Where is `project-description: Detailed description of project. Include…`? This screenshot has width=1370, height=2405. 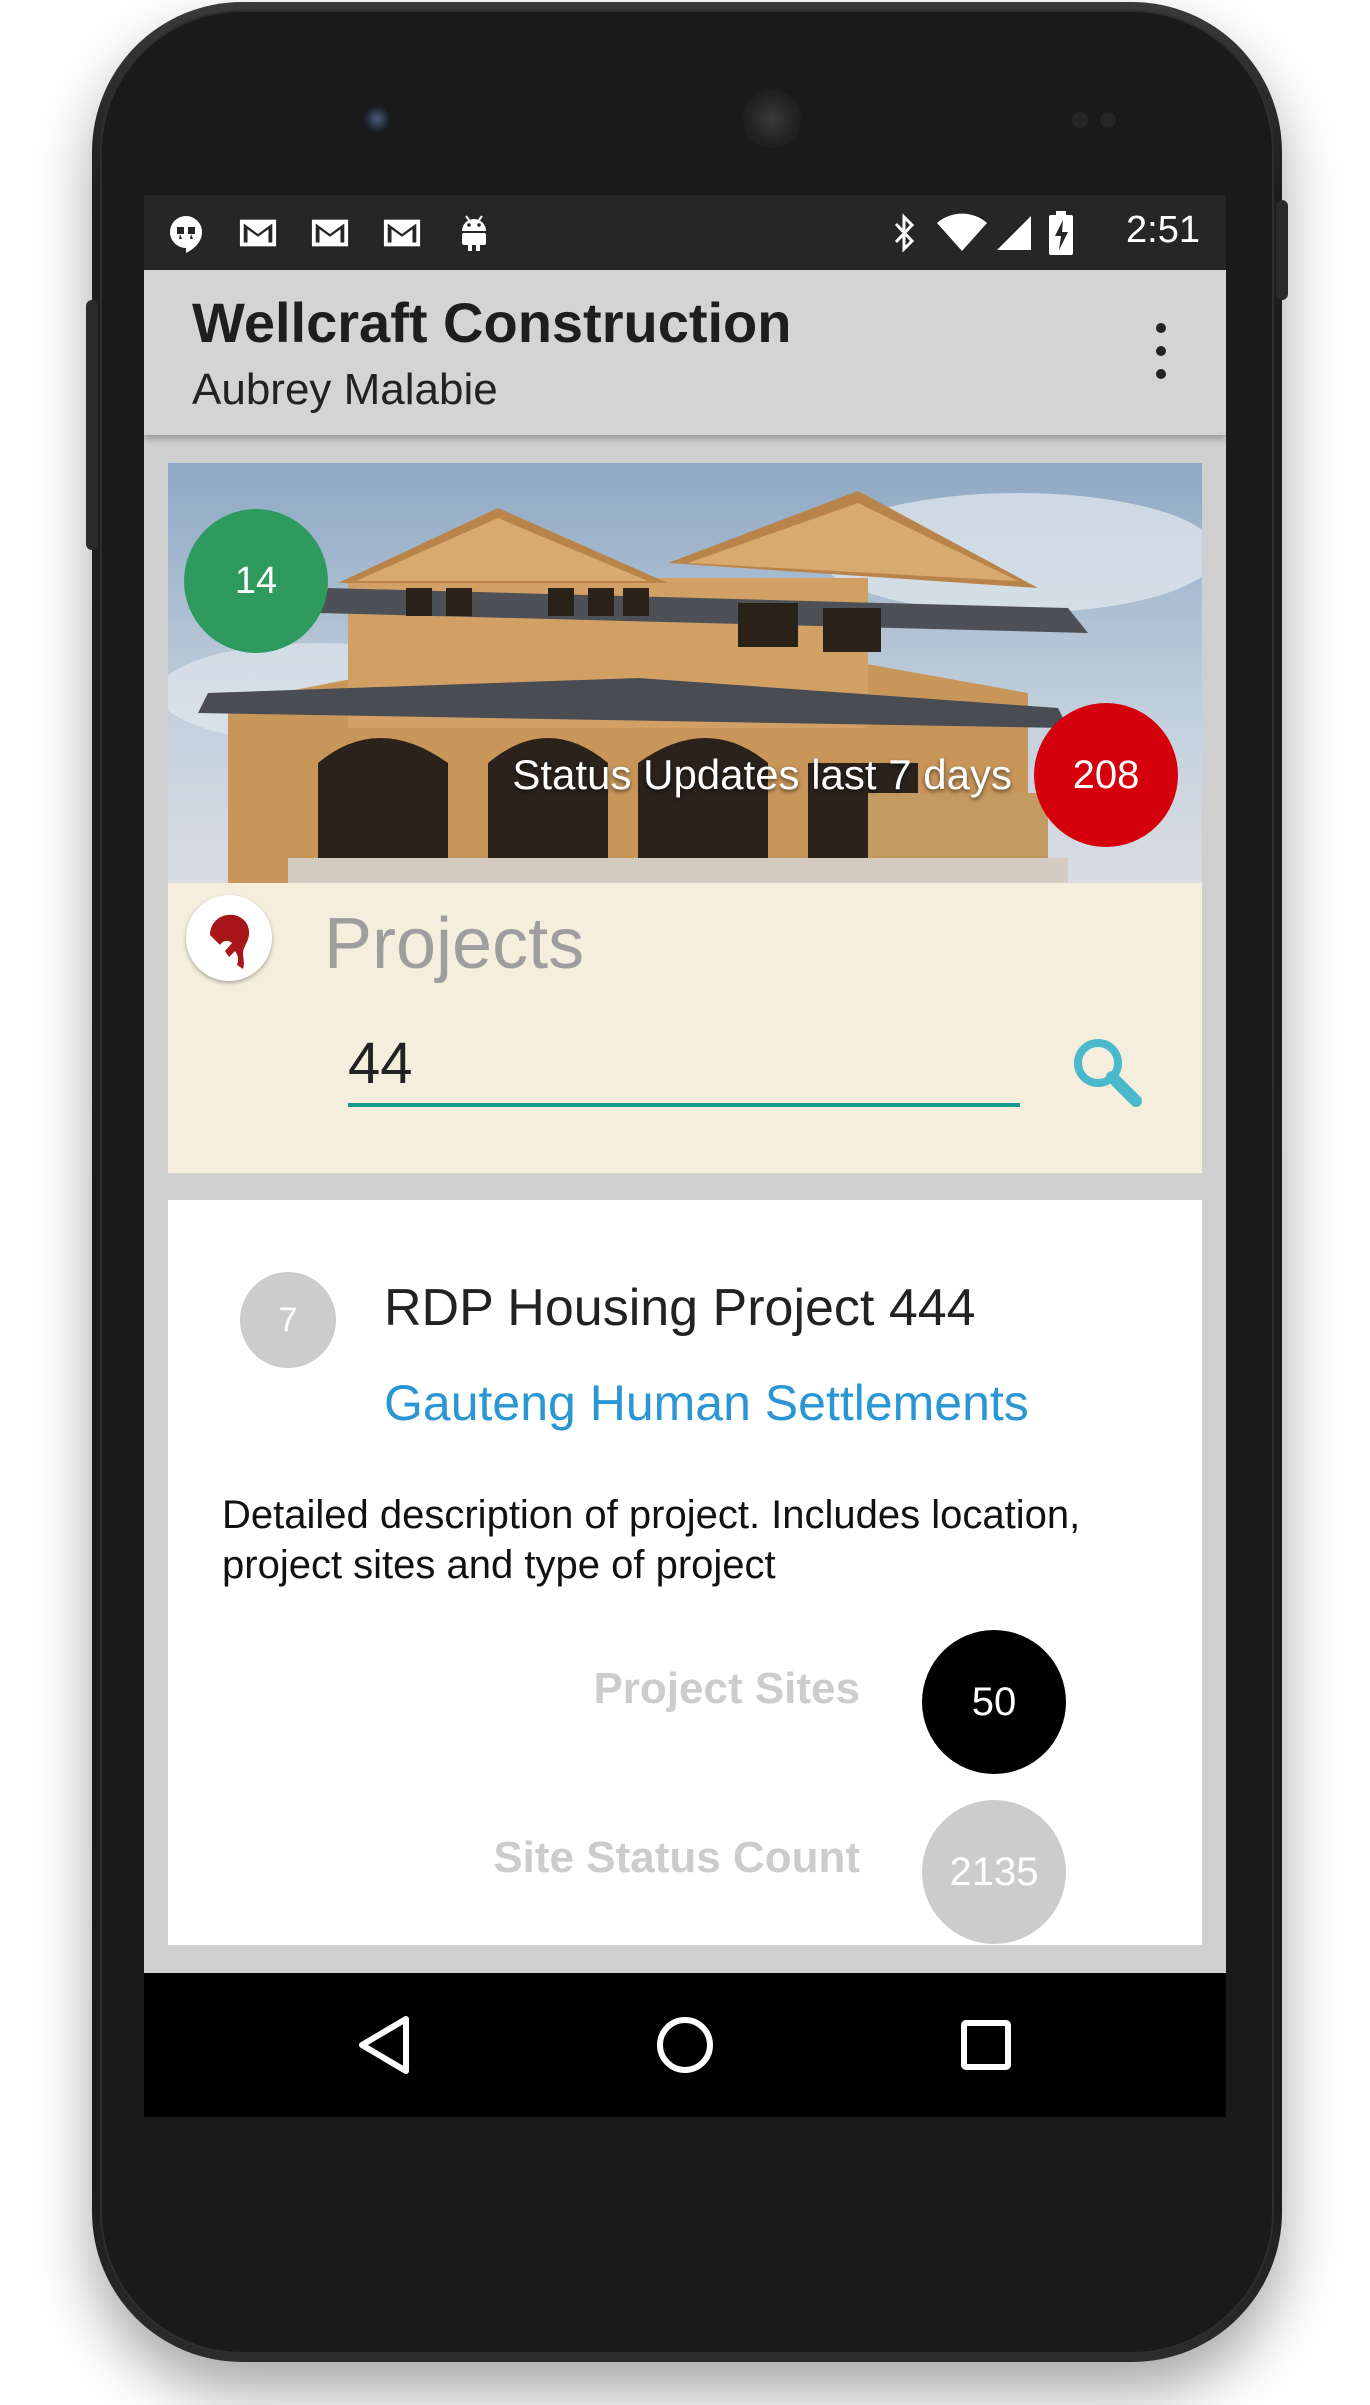
project-description: Detailed description of project. Include… is located at coordinates (651, 1540).